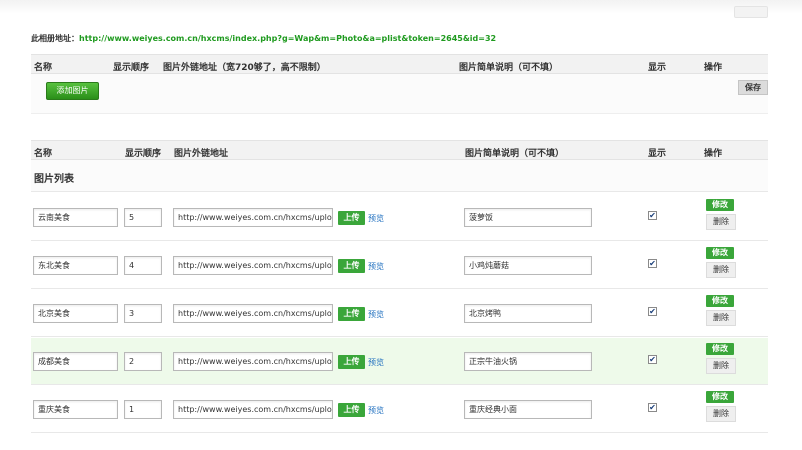 The height and width of the screenshot is (450, 802). Describe the element at coordinates (143, 361) in the screenshot. I see `order-input: 2` at that location.